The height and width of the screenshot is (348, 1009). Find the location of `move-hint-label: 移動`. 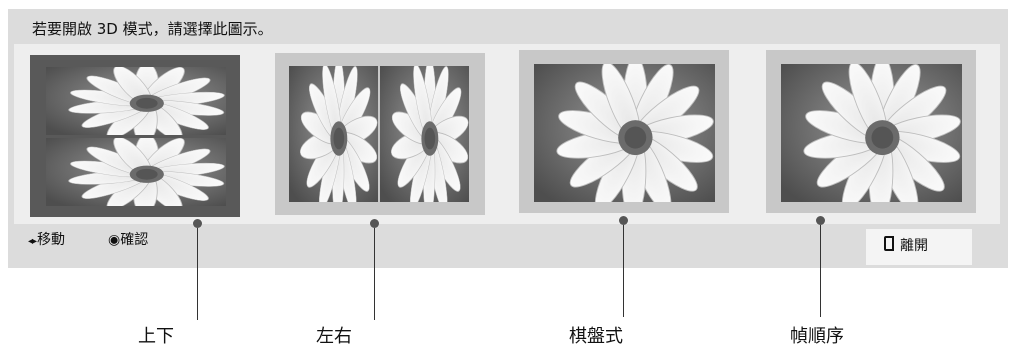

move-hint-label: 移動 is located at coordinates (51, 240).